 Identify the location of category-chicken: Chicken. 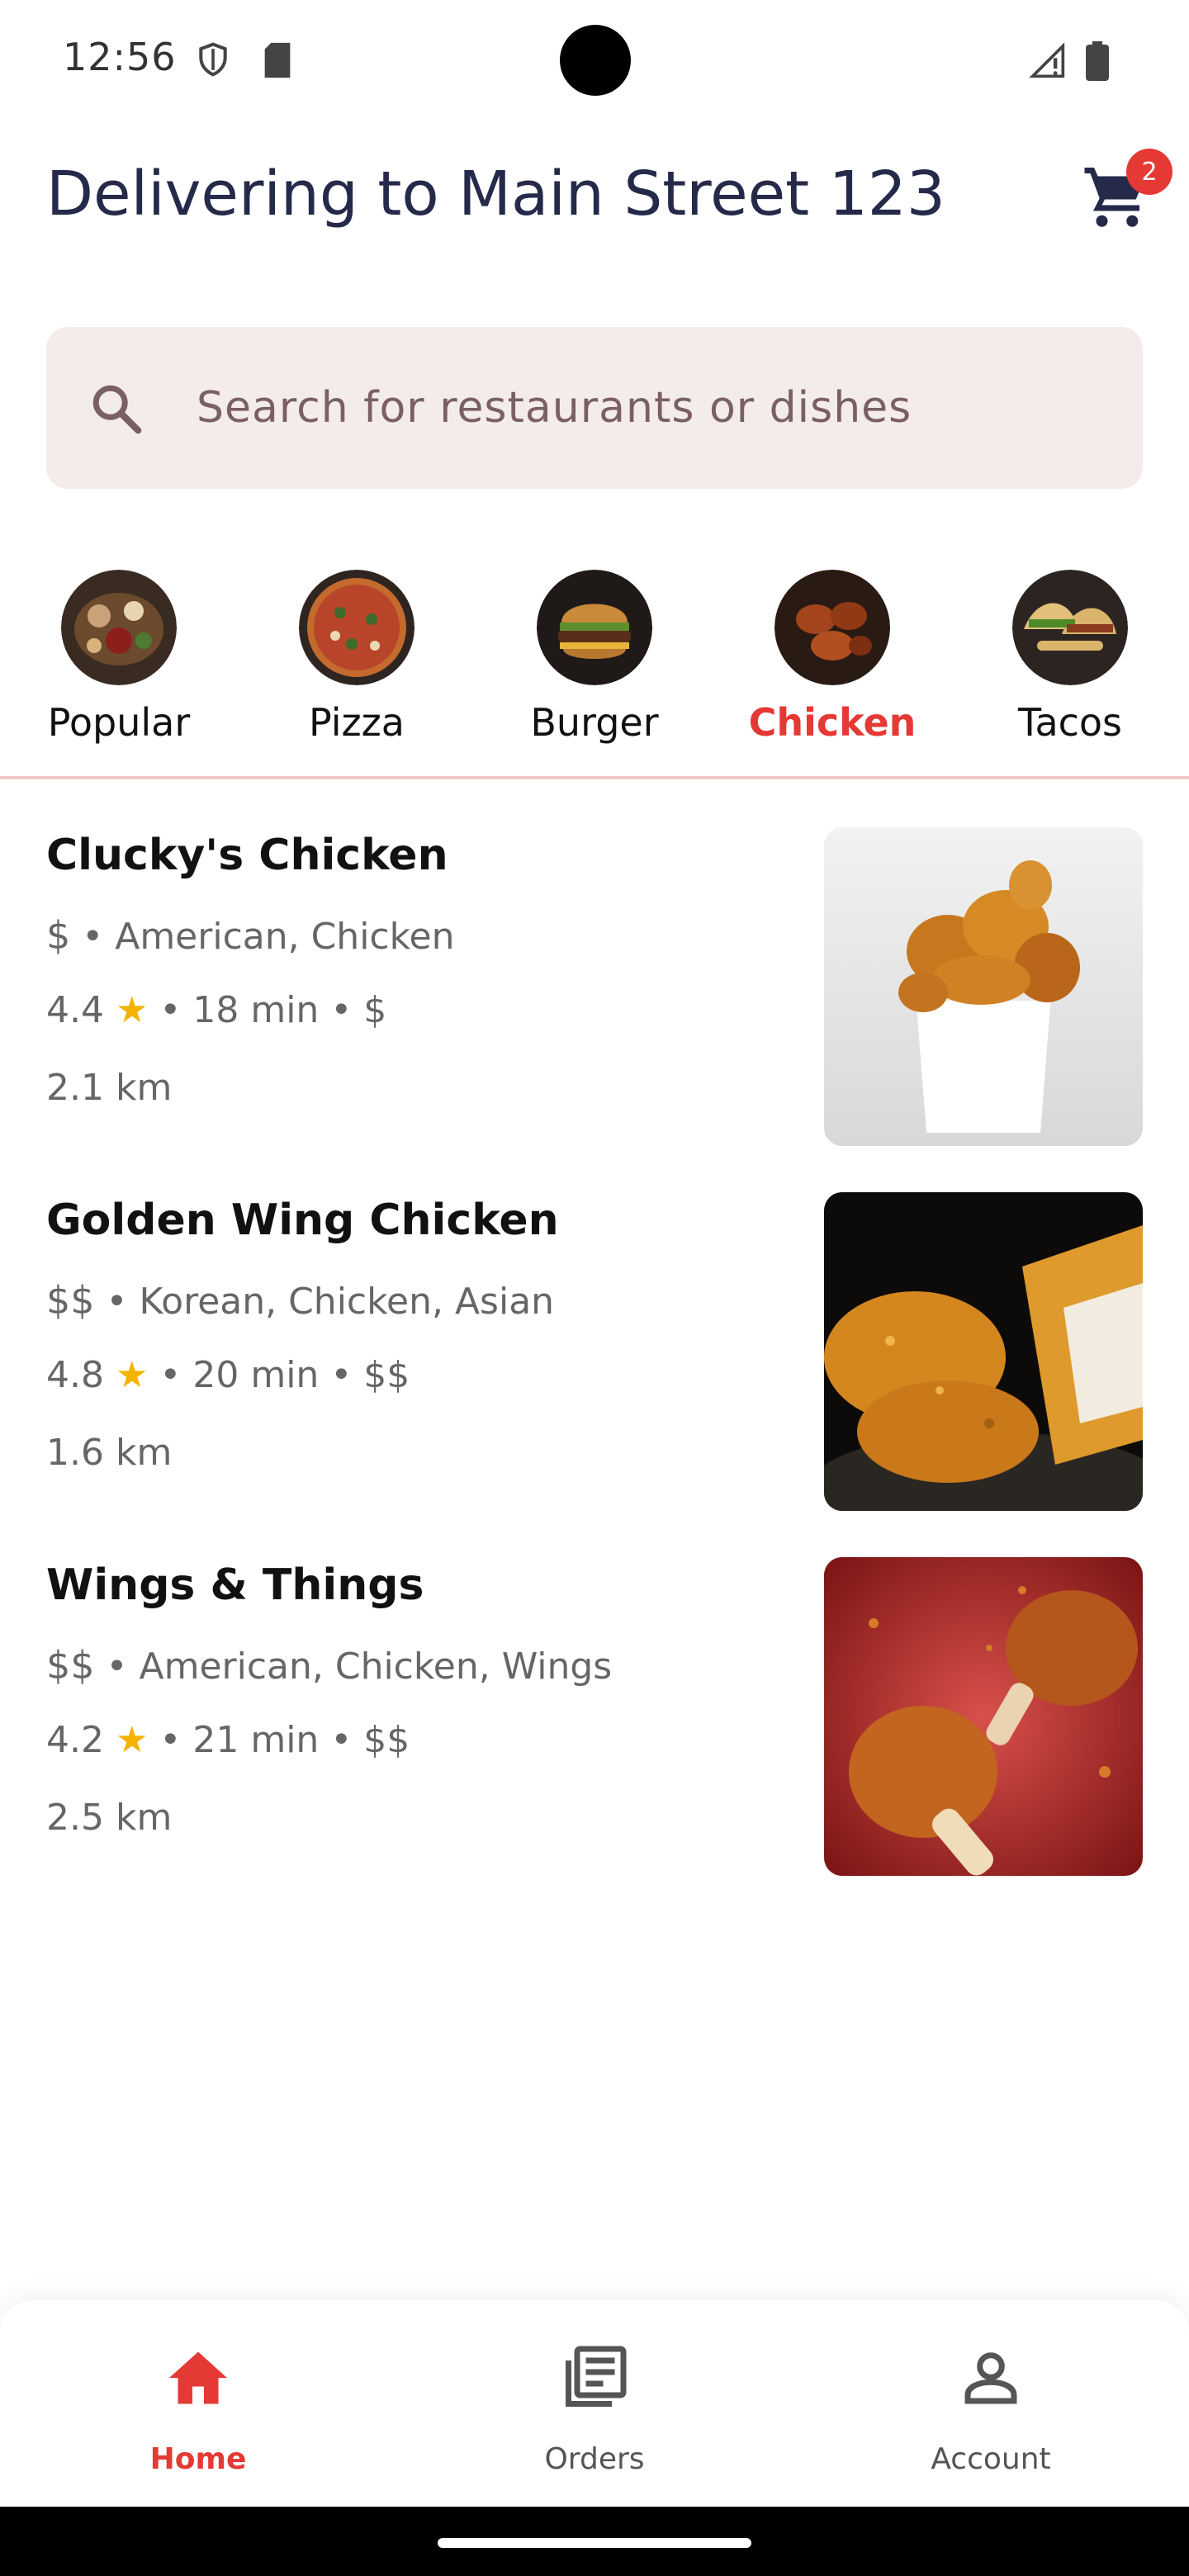
(832, 660).